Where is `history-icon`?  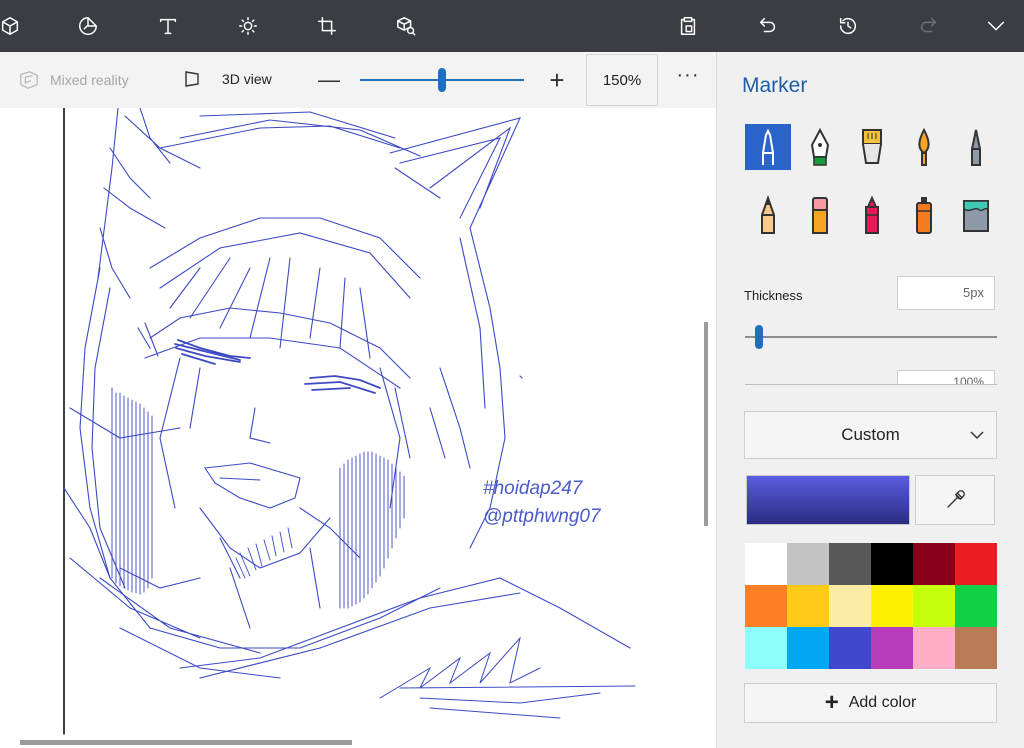 history-icon is located at coordinates (848, 26).